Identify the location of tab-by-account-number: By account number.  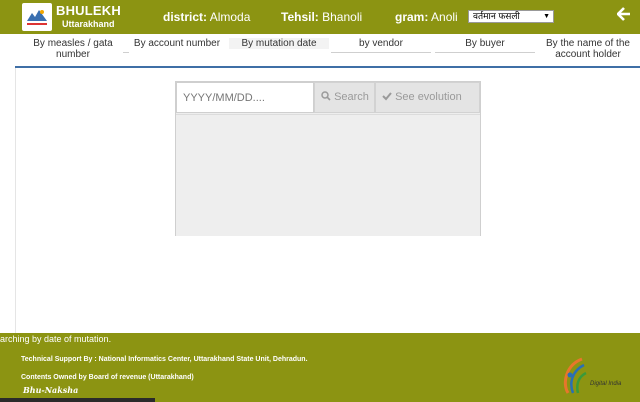
(177, 43).